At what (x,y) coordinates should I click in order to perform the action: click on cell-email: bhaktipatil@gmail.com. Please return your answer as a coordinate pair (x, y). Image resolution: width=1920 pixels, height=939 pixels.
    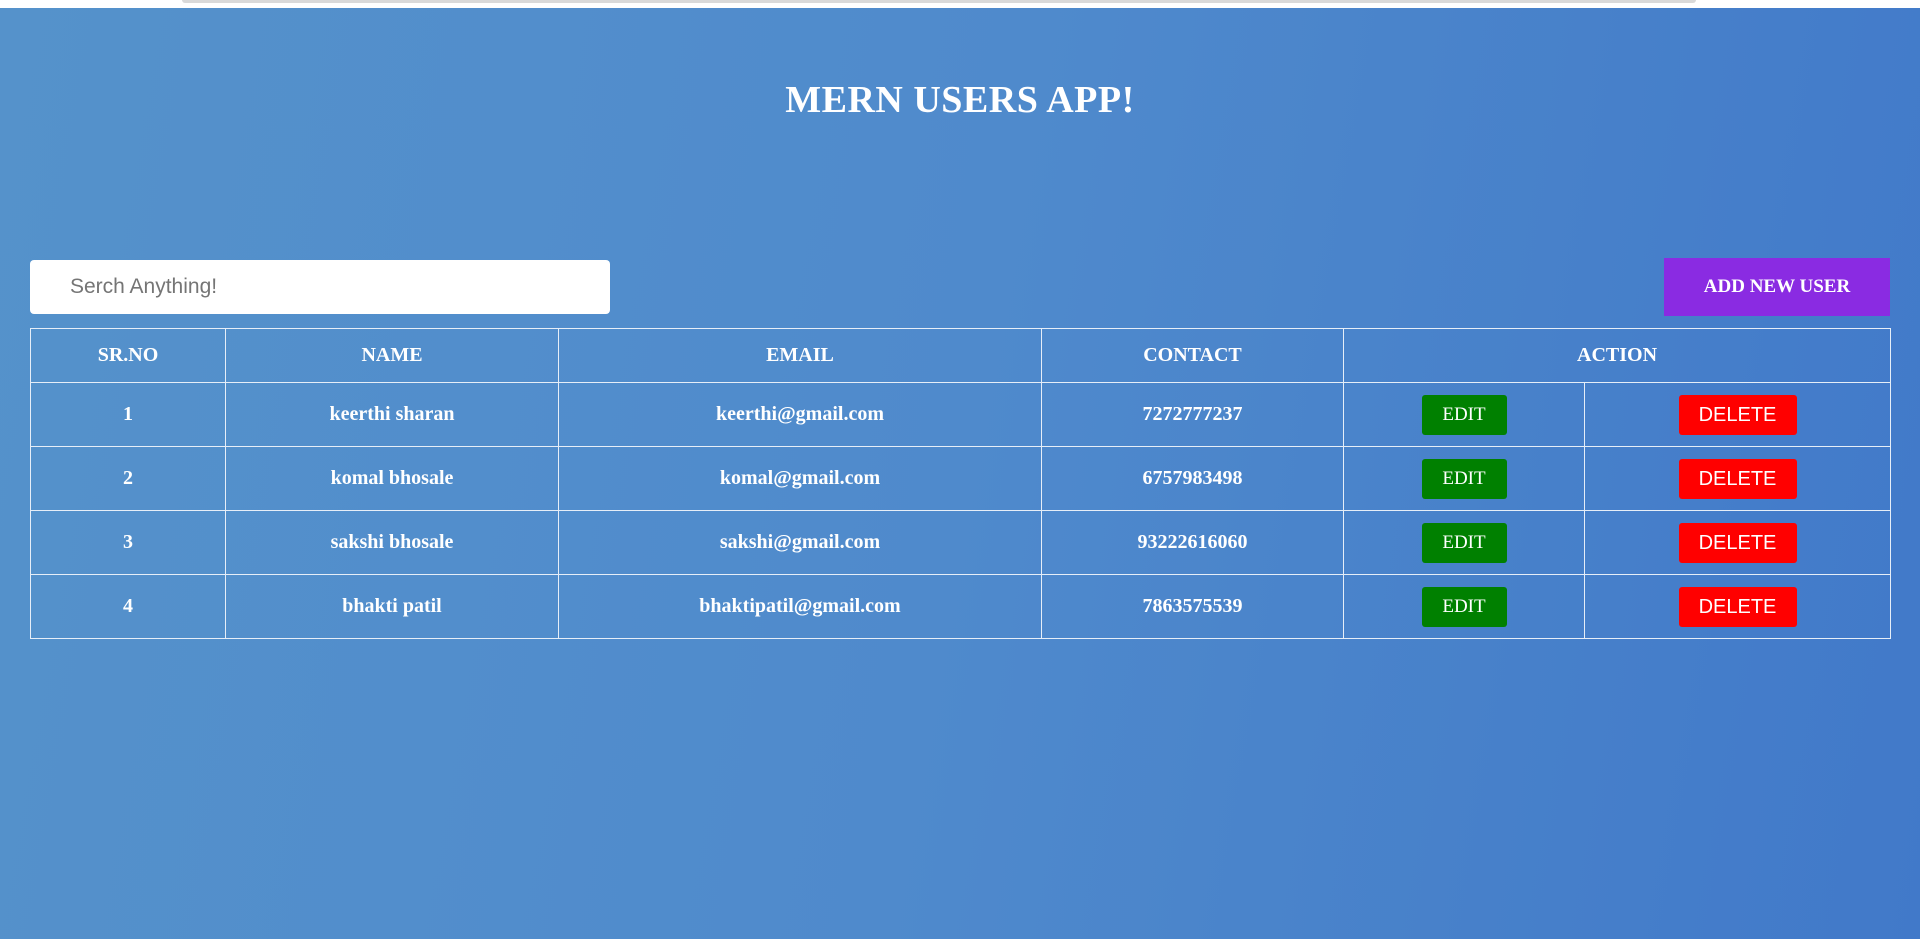
    Looking at the image, I should click on (800, 606).